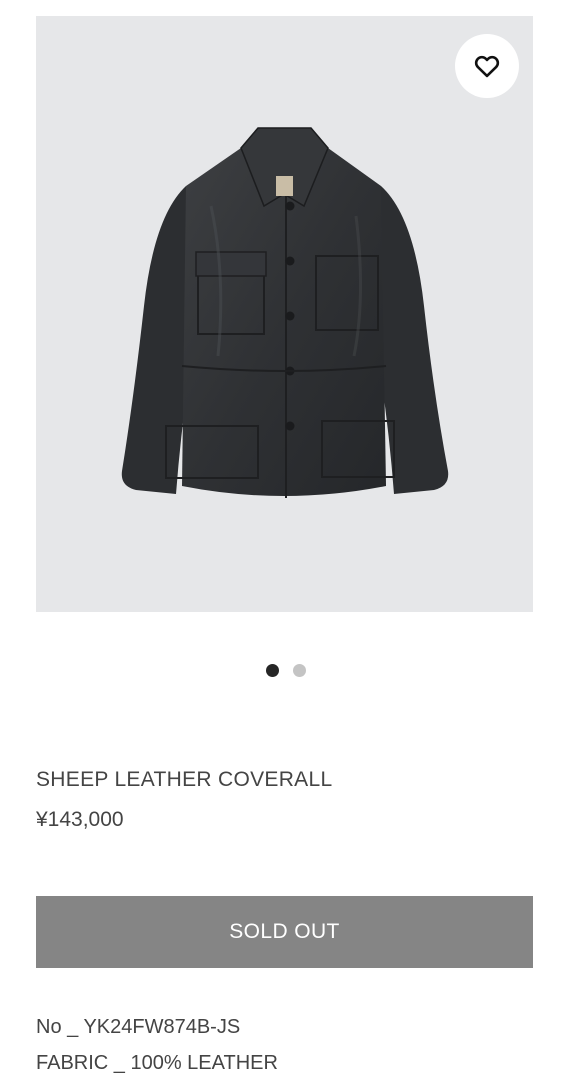  What do you see at coordinates (157, 1063) in the screenshot?
I see `product-fabric: FABRIC _ 100% LEATHER` at bounding box center [157, 1063].